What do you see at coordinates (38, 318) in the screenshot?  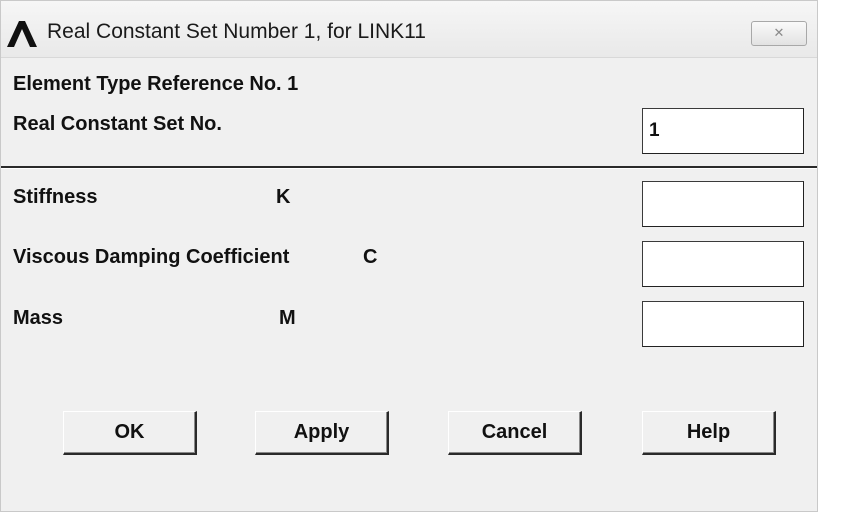 I see `mass-label: Mass` at bounding box center [38, 318].